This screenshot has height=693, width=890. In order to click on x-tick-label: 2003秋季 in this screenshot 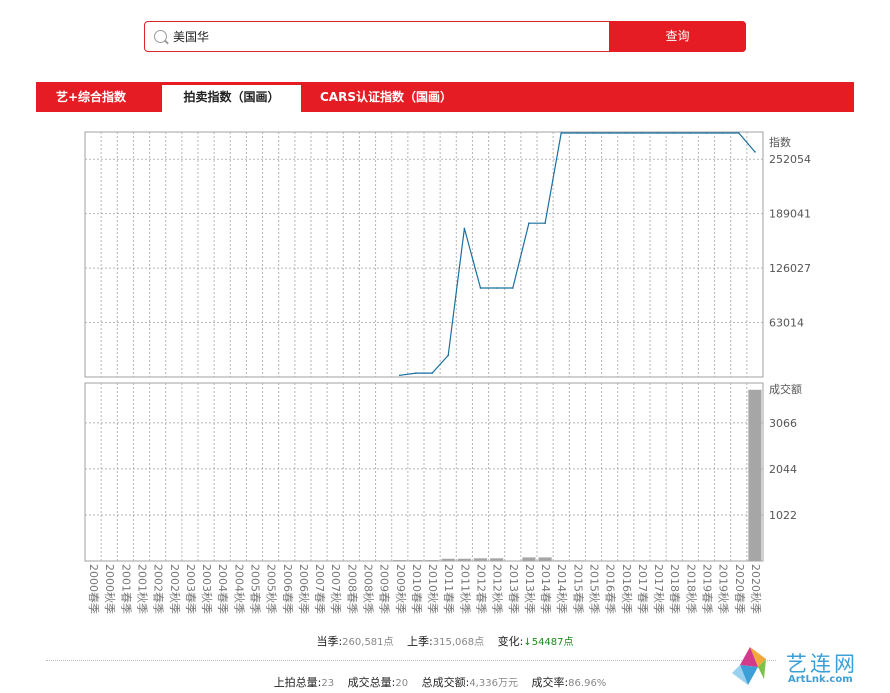, I will do `click(207, 589)`.